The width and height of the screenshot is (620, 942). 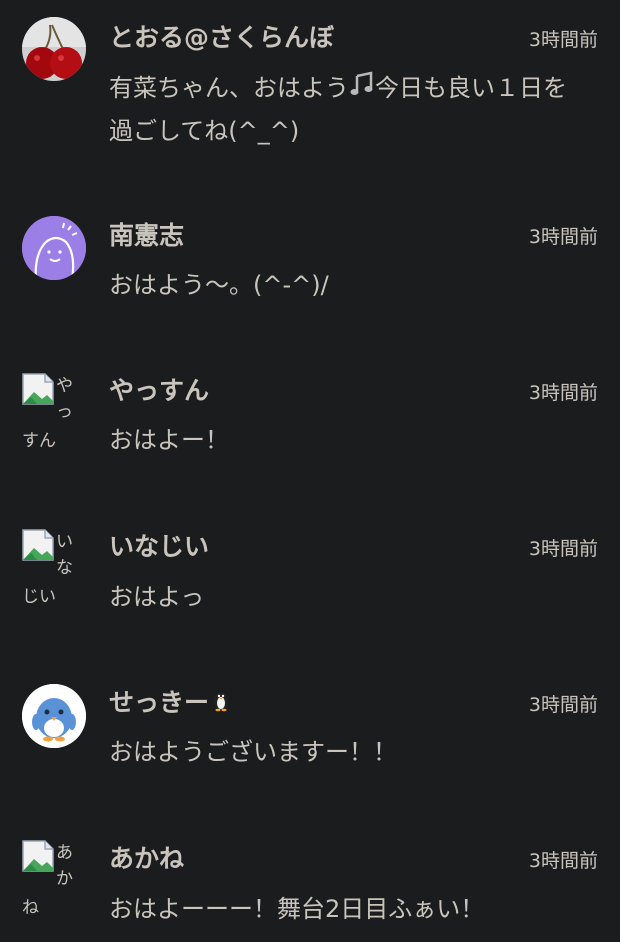 What do you see at coordinates (146, 859) in the screenshot?
I see `comment-author: あかね` at bounding box center [146, 859].